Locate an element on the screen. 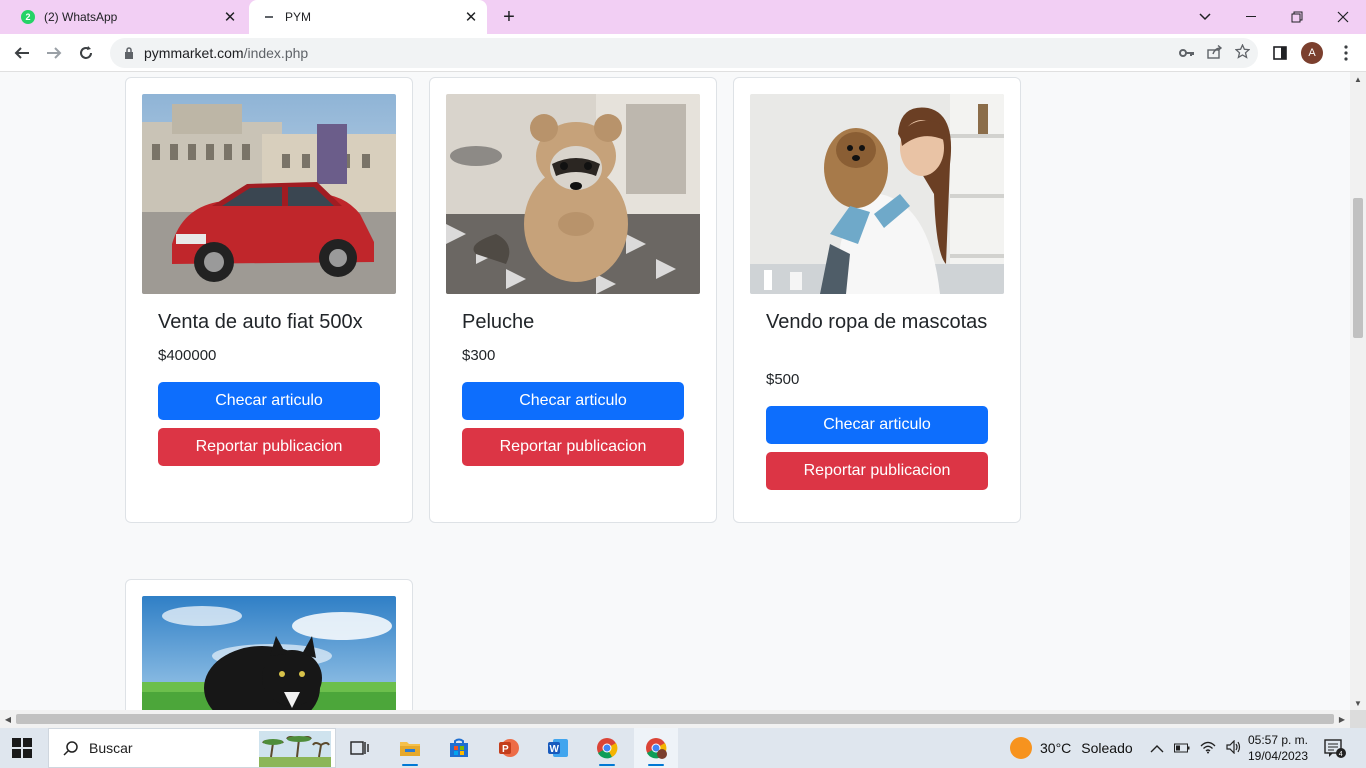 Image resolution: width=1366 pixels, height=768 pixels. tab-title: (2) WhatsApp is located at coordinates (81, 17).